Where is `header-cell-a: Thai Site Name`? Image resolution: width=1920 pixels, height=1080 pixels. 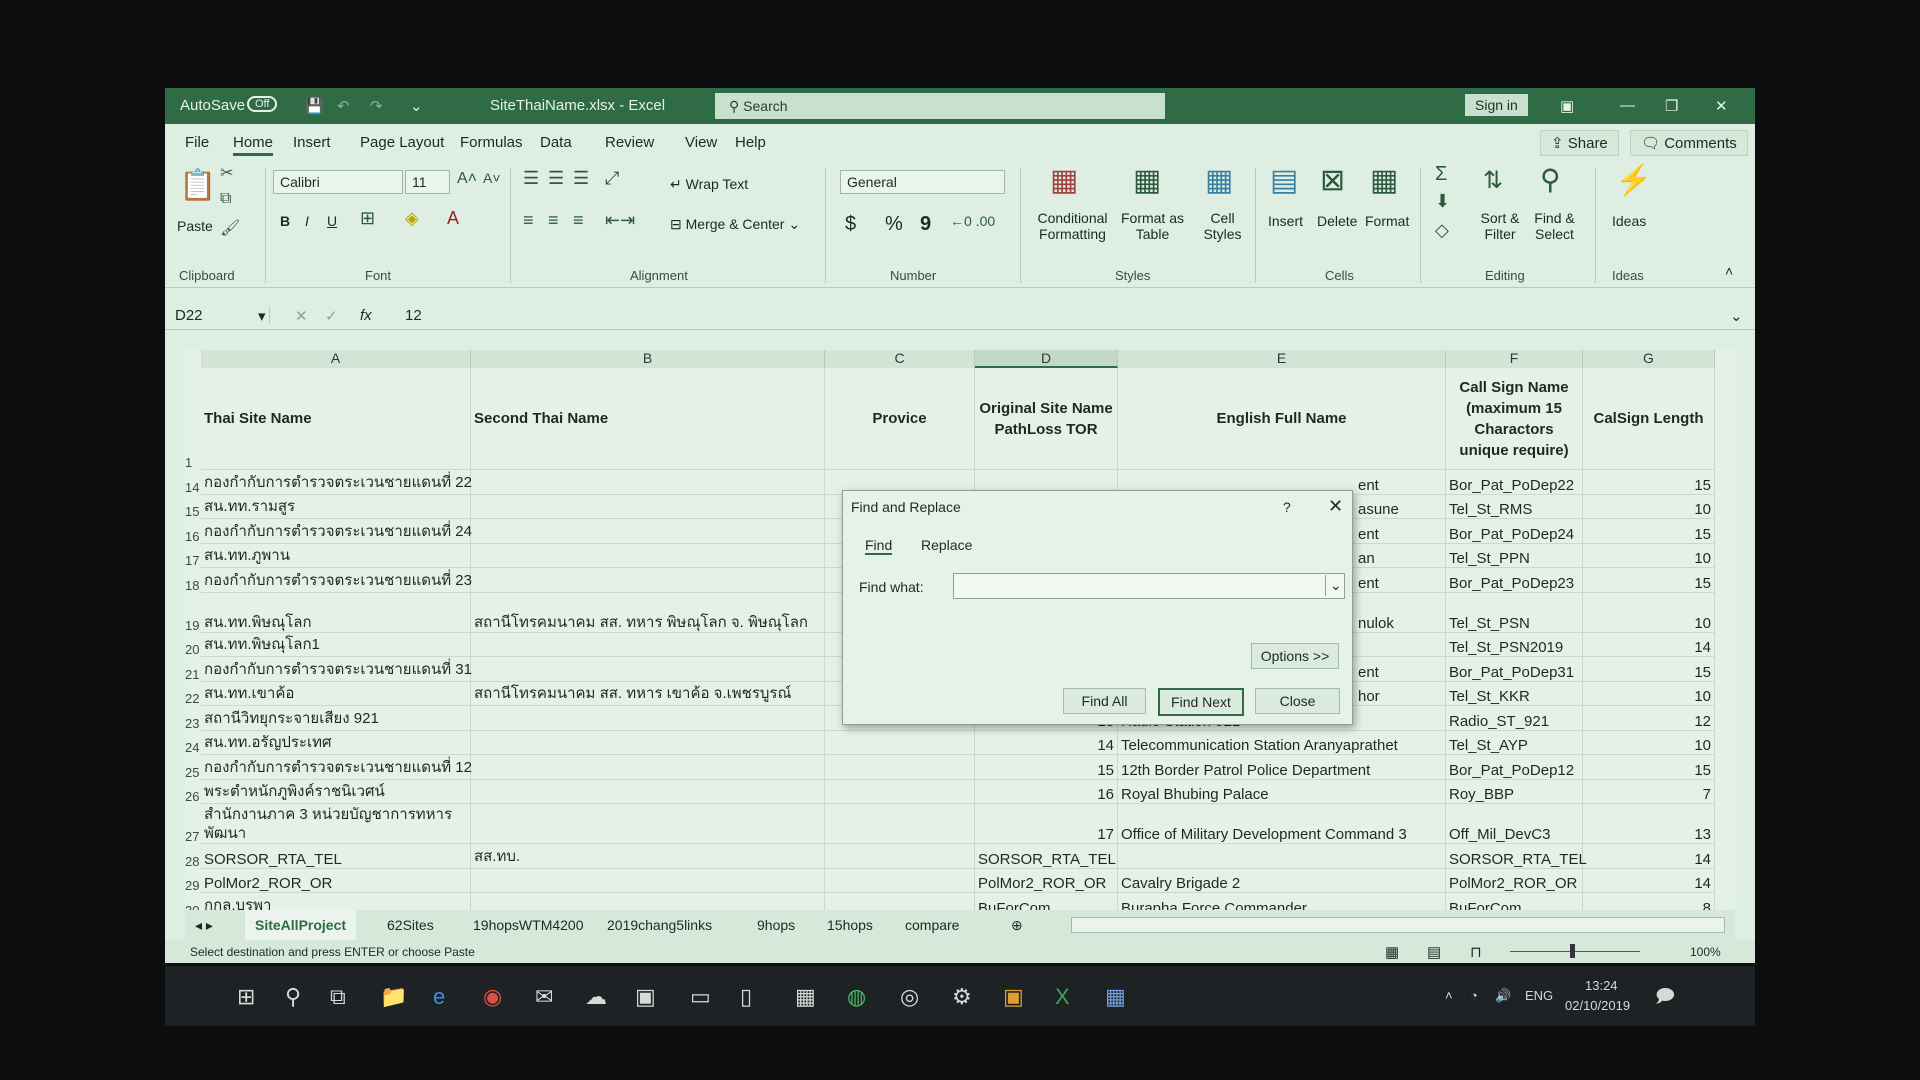
header-cell-a: Thai Site Name is located at coordinates (336, 419).